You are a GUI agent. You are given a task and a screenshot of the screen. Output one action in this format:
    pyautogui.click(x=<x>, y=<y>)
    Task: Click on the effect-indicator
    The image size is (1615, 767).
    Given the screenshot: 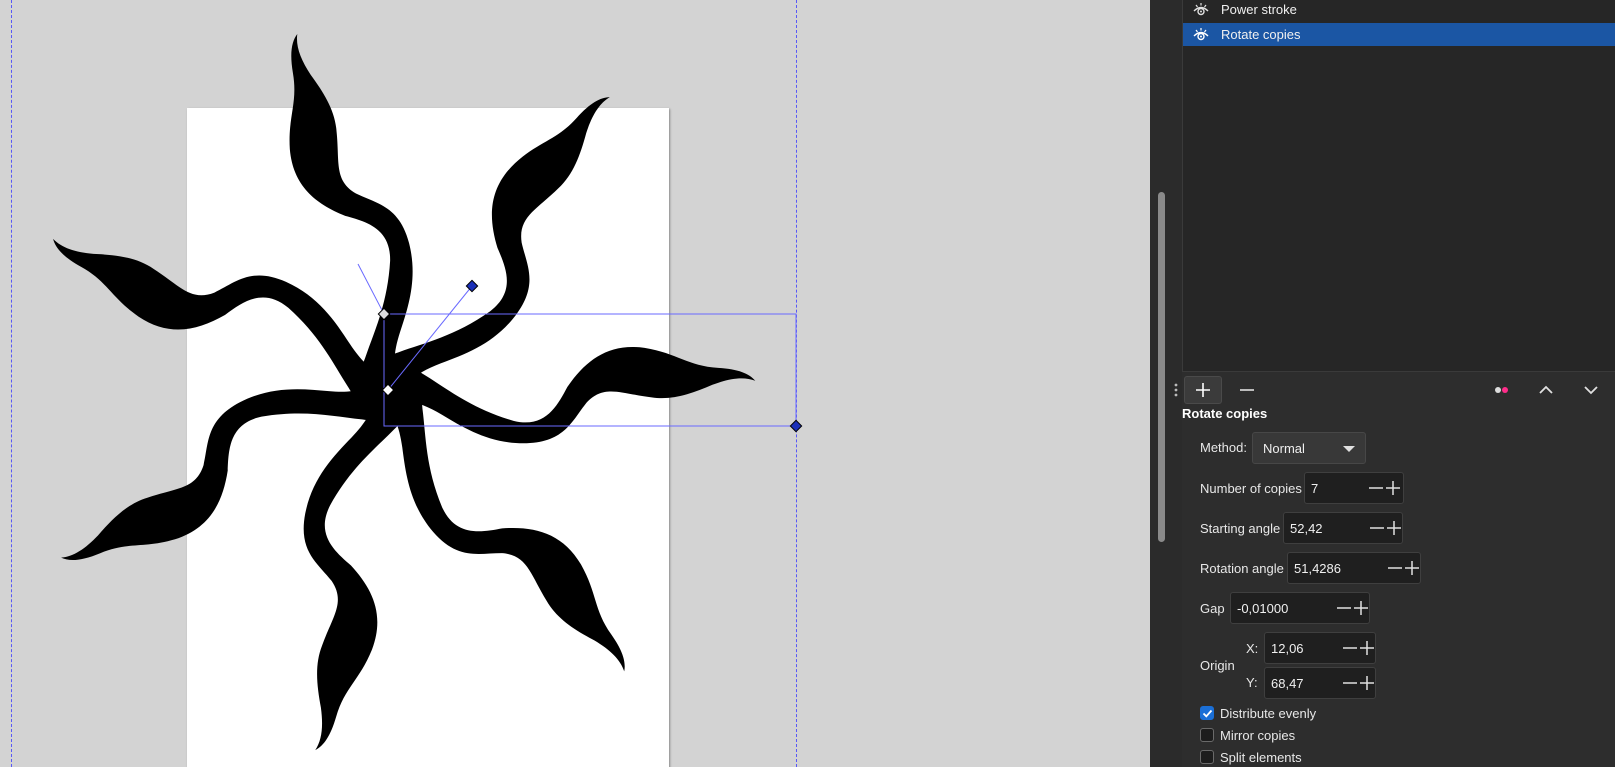 What is the action you would take?
    pyautogui.click(x=1502, y=390)
    